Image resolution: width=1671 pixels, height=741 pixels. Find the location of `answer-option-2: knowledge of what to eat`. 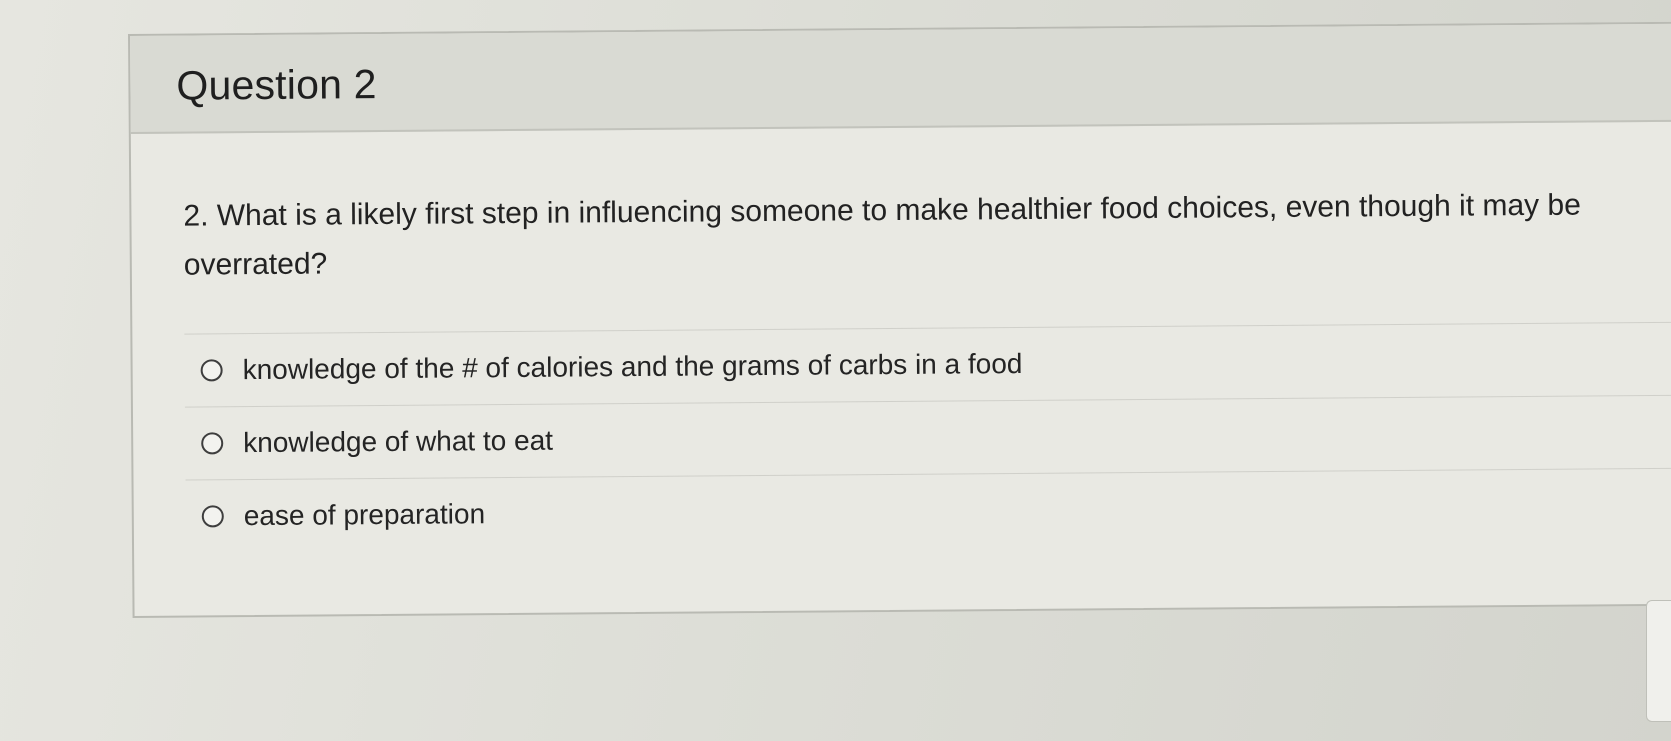

answer-option-2: knowledge of what to eat is located at coordinates (927, 437).